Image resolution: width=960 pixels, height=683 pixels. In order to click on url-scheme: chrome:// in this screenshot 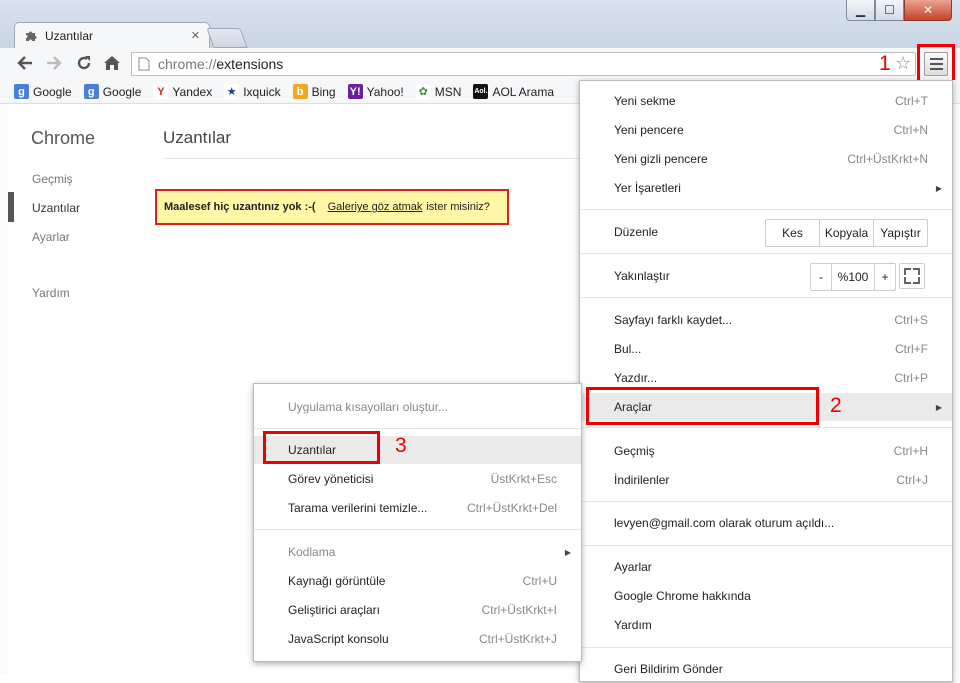, I will do `click(187, 64)`.